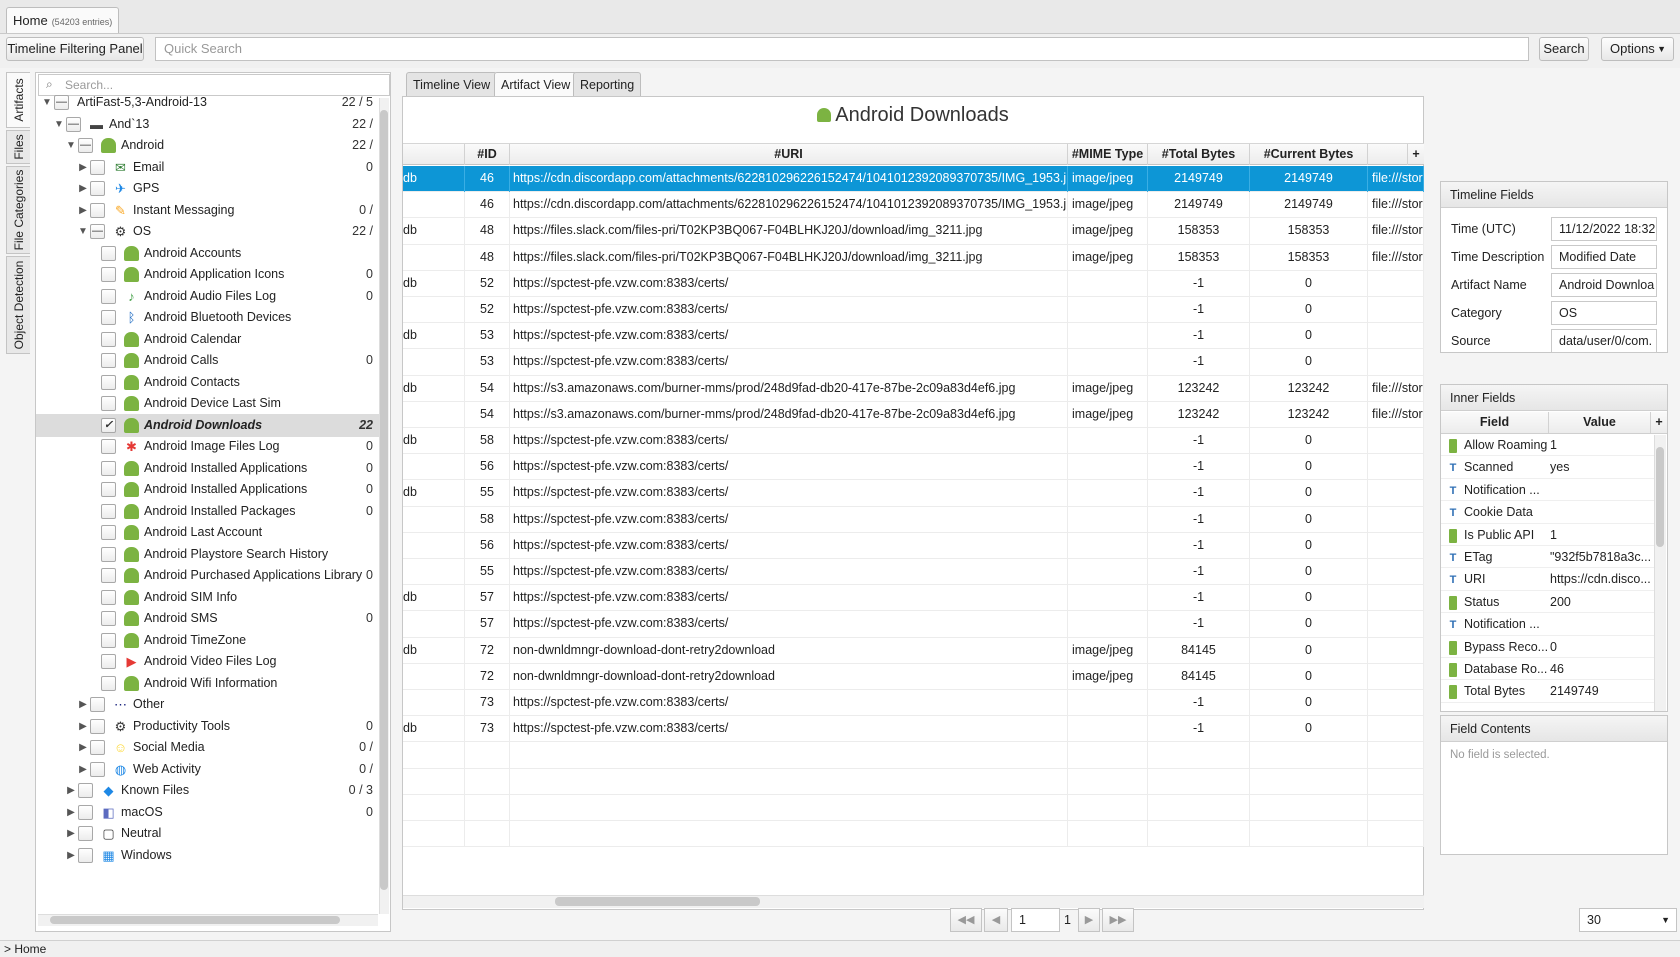  What do you see at coordinates (842, 49) in the screenshot?
I see `quick-search-input: Quick Search` at bounding box center [842, 49].